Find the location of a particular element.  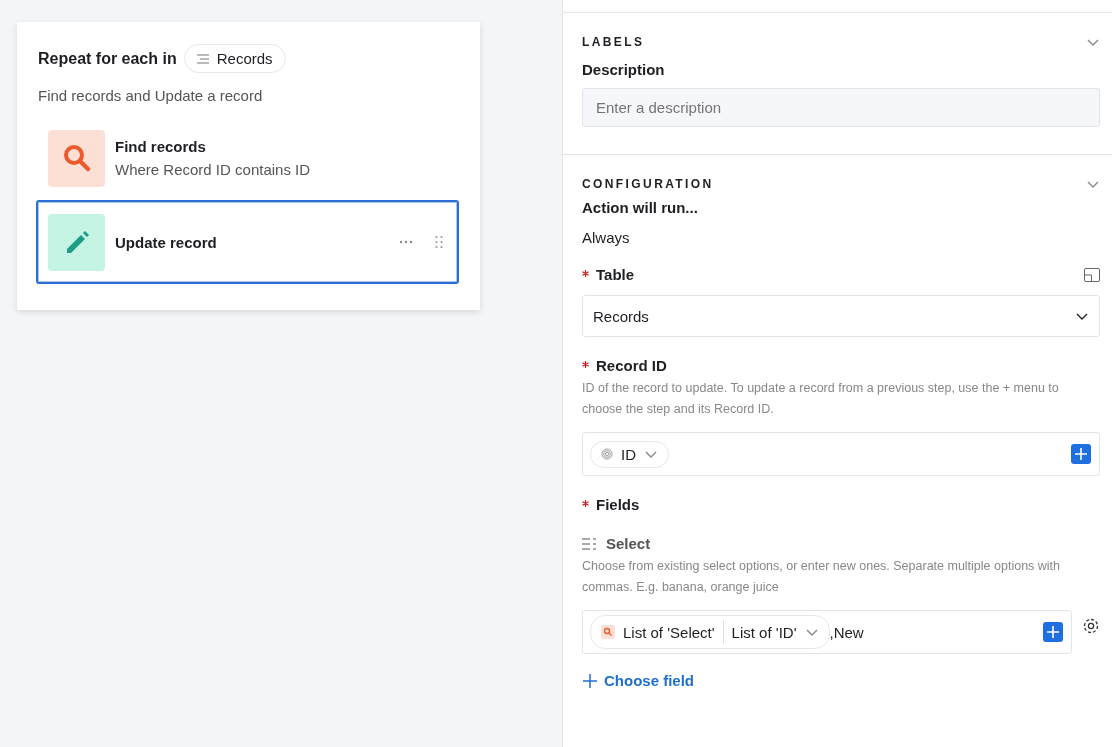

field-name: Select is located at coordinates (628, 543).